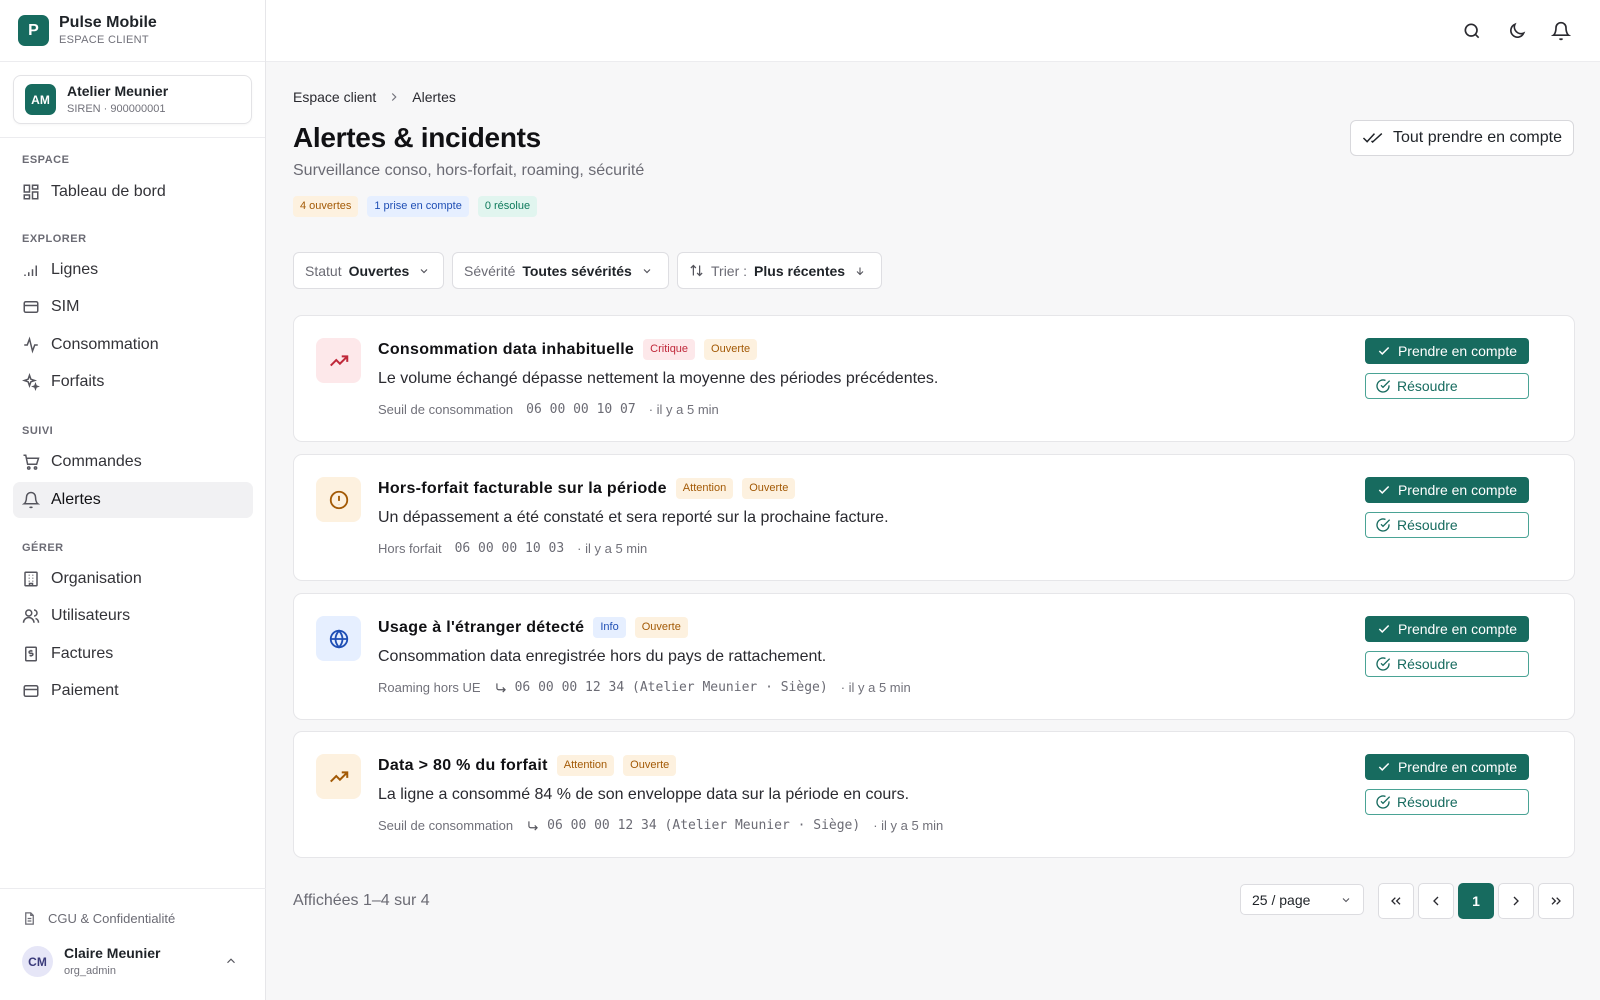 This screenshot has width=1600, height=1000. I want to click on breadcrumb-root: Espace client, so click(334, 97).